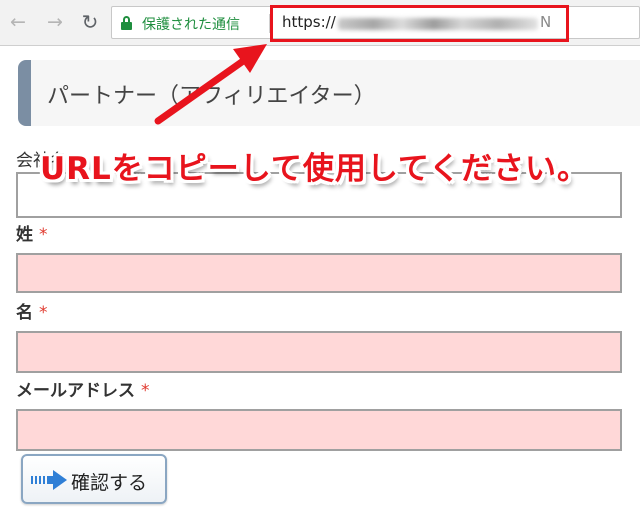 The height and width of the screenshot is (523, 640). Describe the element at coordinates (315, 169) in the screenshot. I see `annotation-callout: URLをコピーして使用してください。` at that location.